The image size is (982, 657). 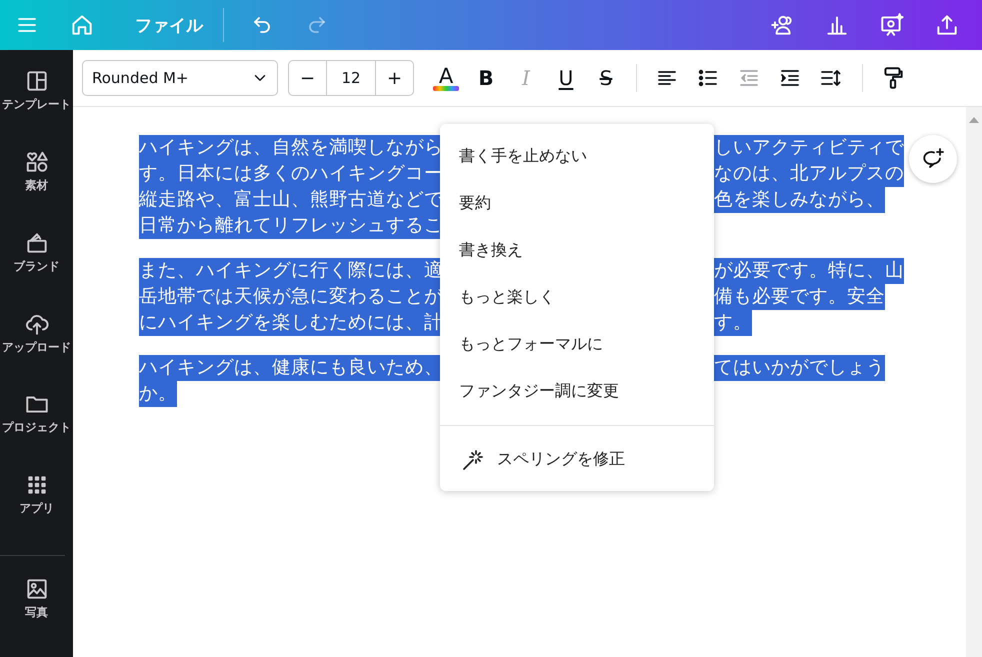 I want to click on sidebar-item: テンプレート, so click(x=36, y=108).